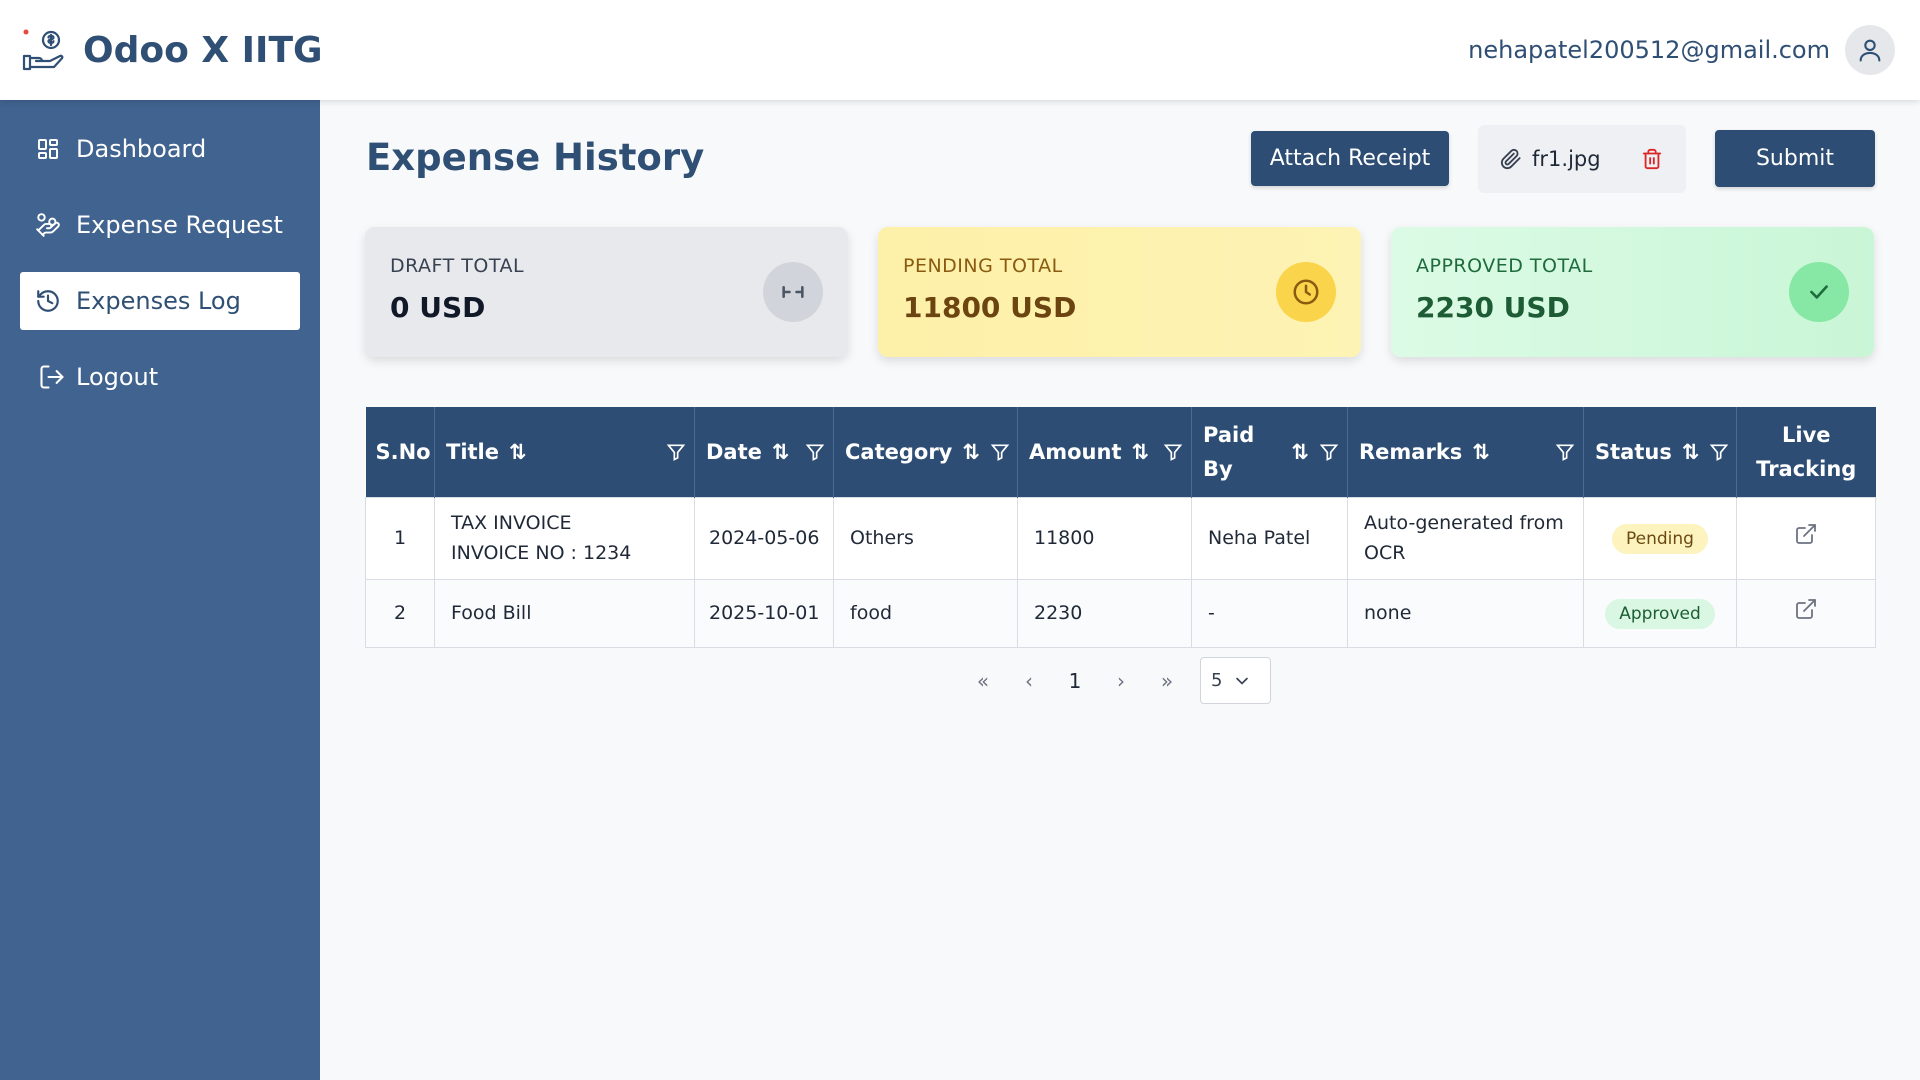 The image size is (1920, 1080). What do you see at coordinates (793, 292) in the screenshot?
I see `hourglass-icon` at bounding box center [793, 292].